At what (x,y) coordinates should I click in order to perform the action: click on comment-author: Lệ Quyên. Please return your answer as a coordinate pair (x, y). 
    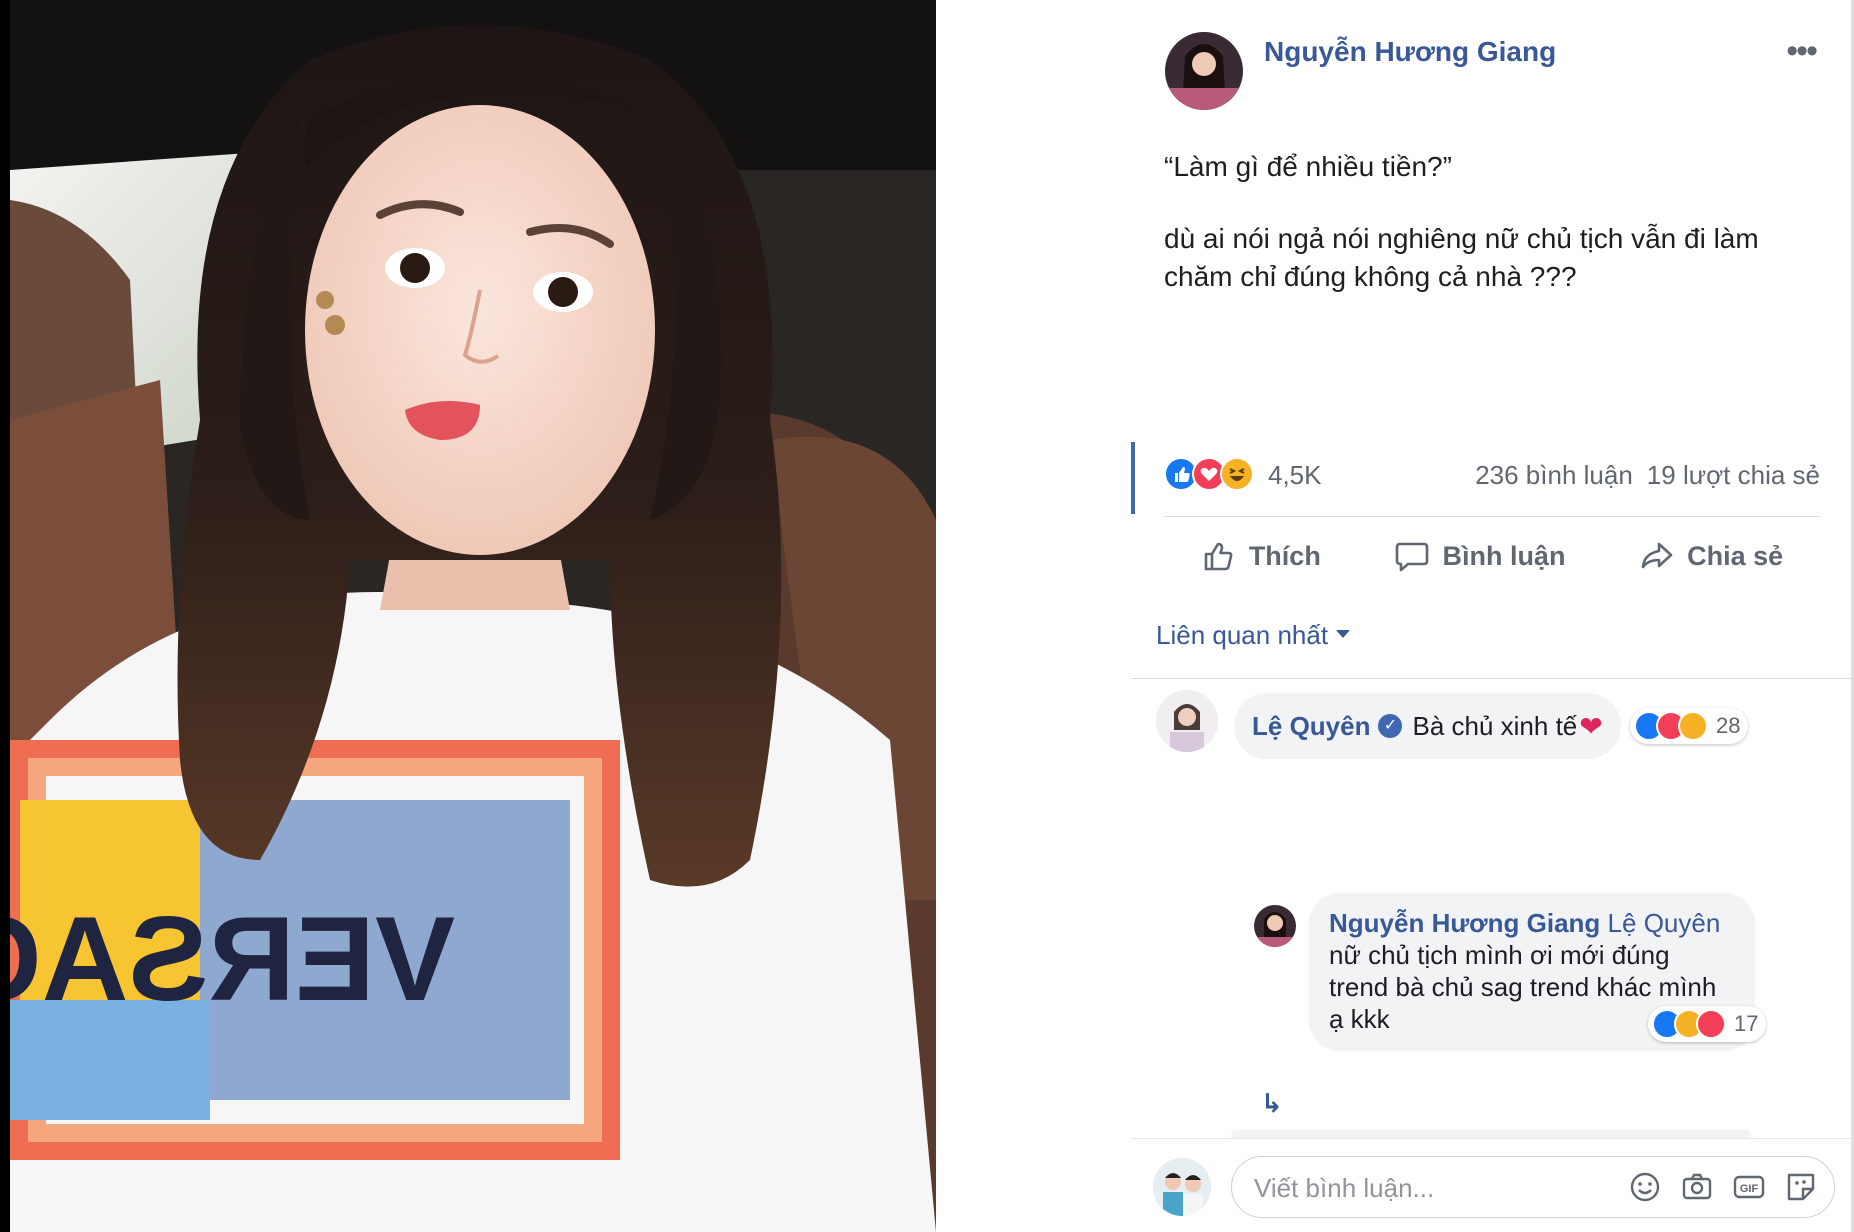
    Looking at the image, I should click on (1311, 726).